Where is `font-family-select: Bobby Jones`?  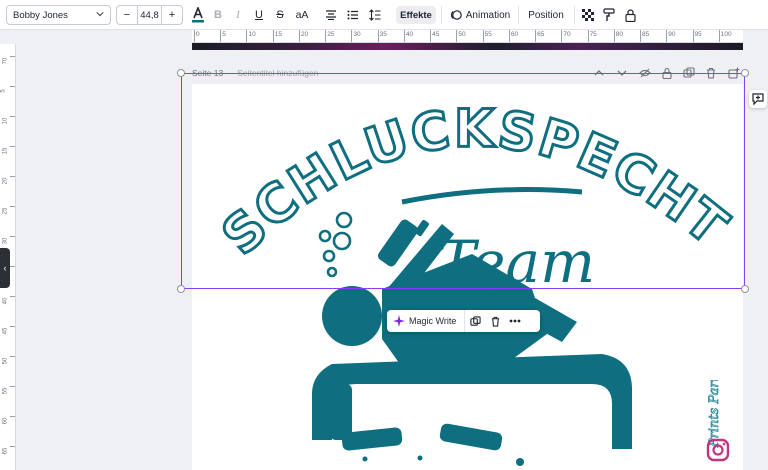
font-family-select: Bobby Jones is located at coordinates (58, 15).